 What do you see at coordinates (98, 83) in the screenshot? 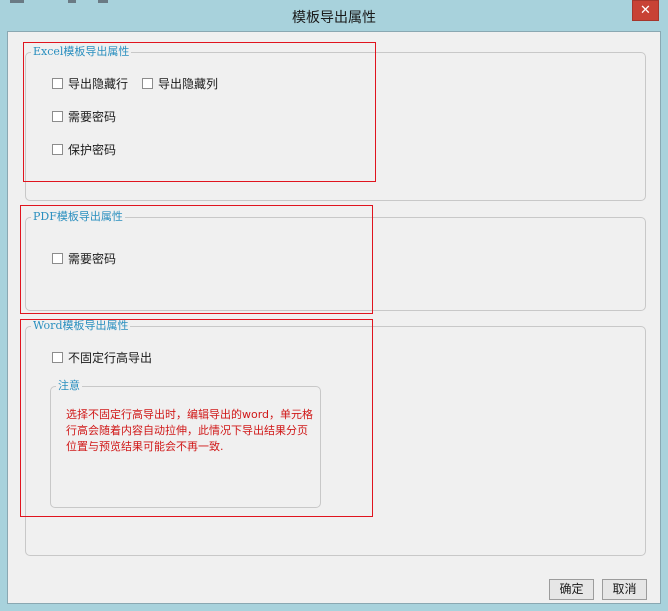
I see `export-hidden-rows-label: 导出隐藏行` at bounding box center [98, 83].